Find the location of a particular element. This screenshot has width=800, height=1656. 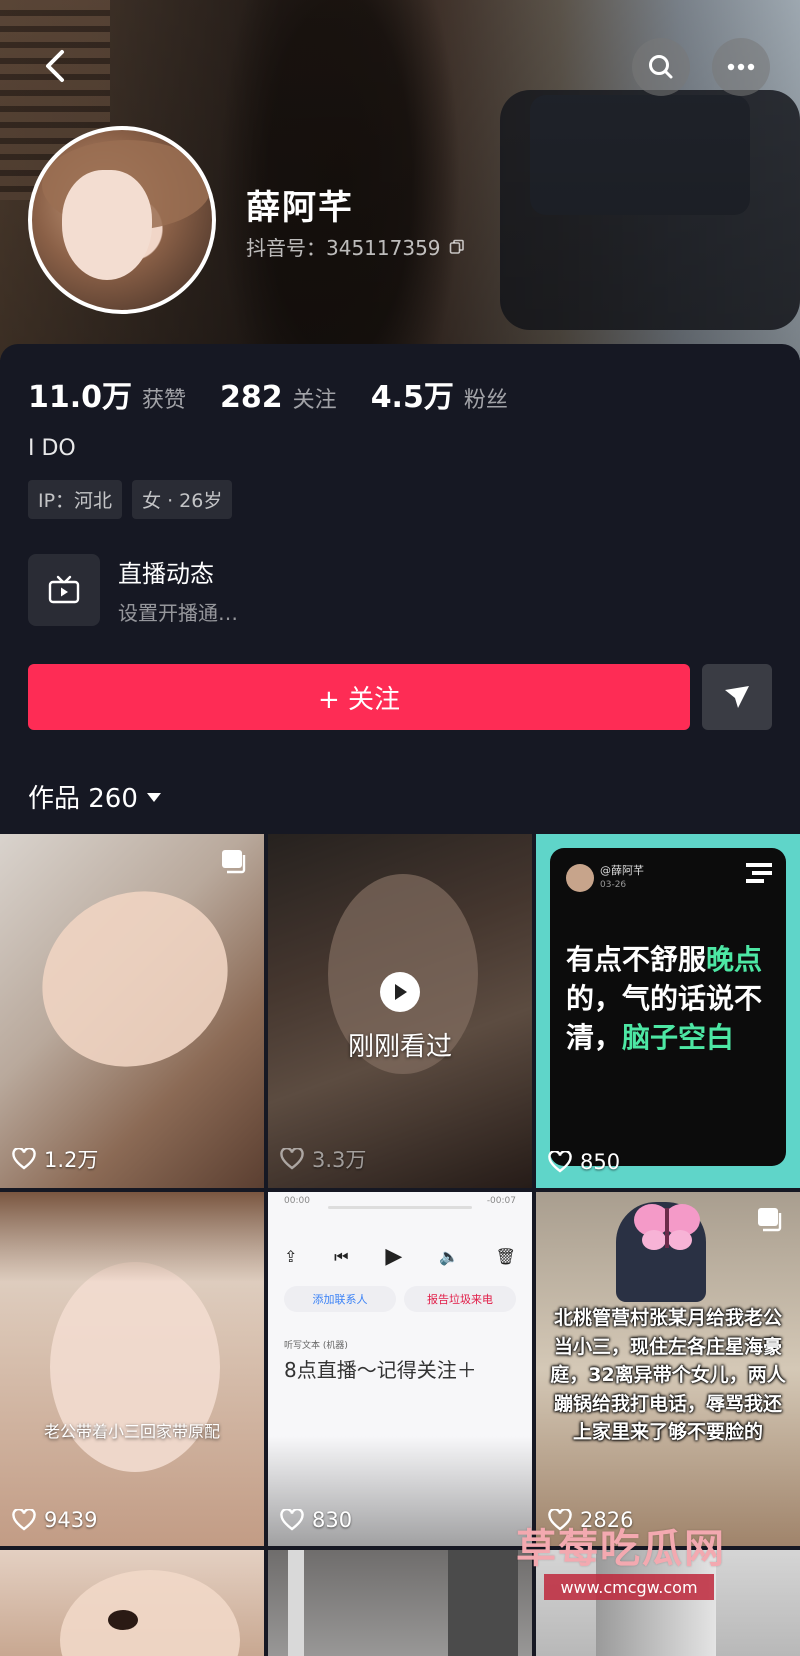

watermark-title: 草莓吃瓜网 is located at coordinates (621, 1549).